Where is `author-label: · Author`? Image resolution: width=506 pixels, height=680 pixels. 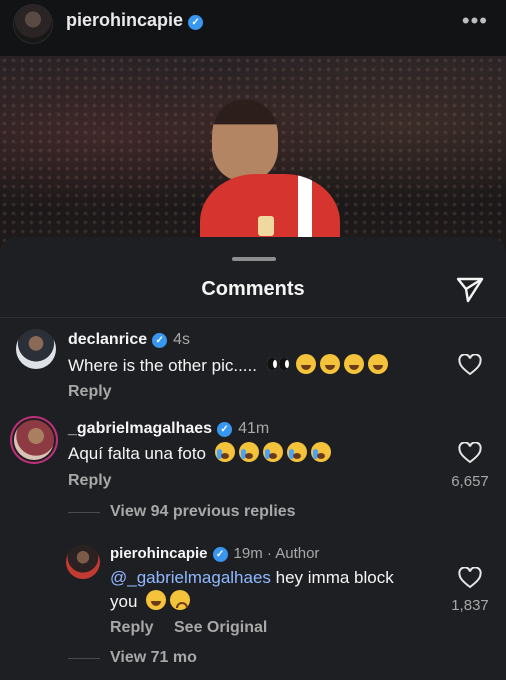 author-label: · Author is located at coordinates (293, 553).